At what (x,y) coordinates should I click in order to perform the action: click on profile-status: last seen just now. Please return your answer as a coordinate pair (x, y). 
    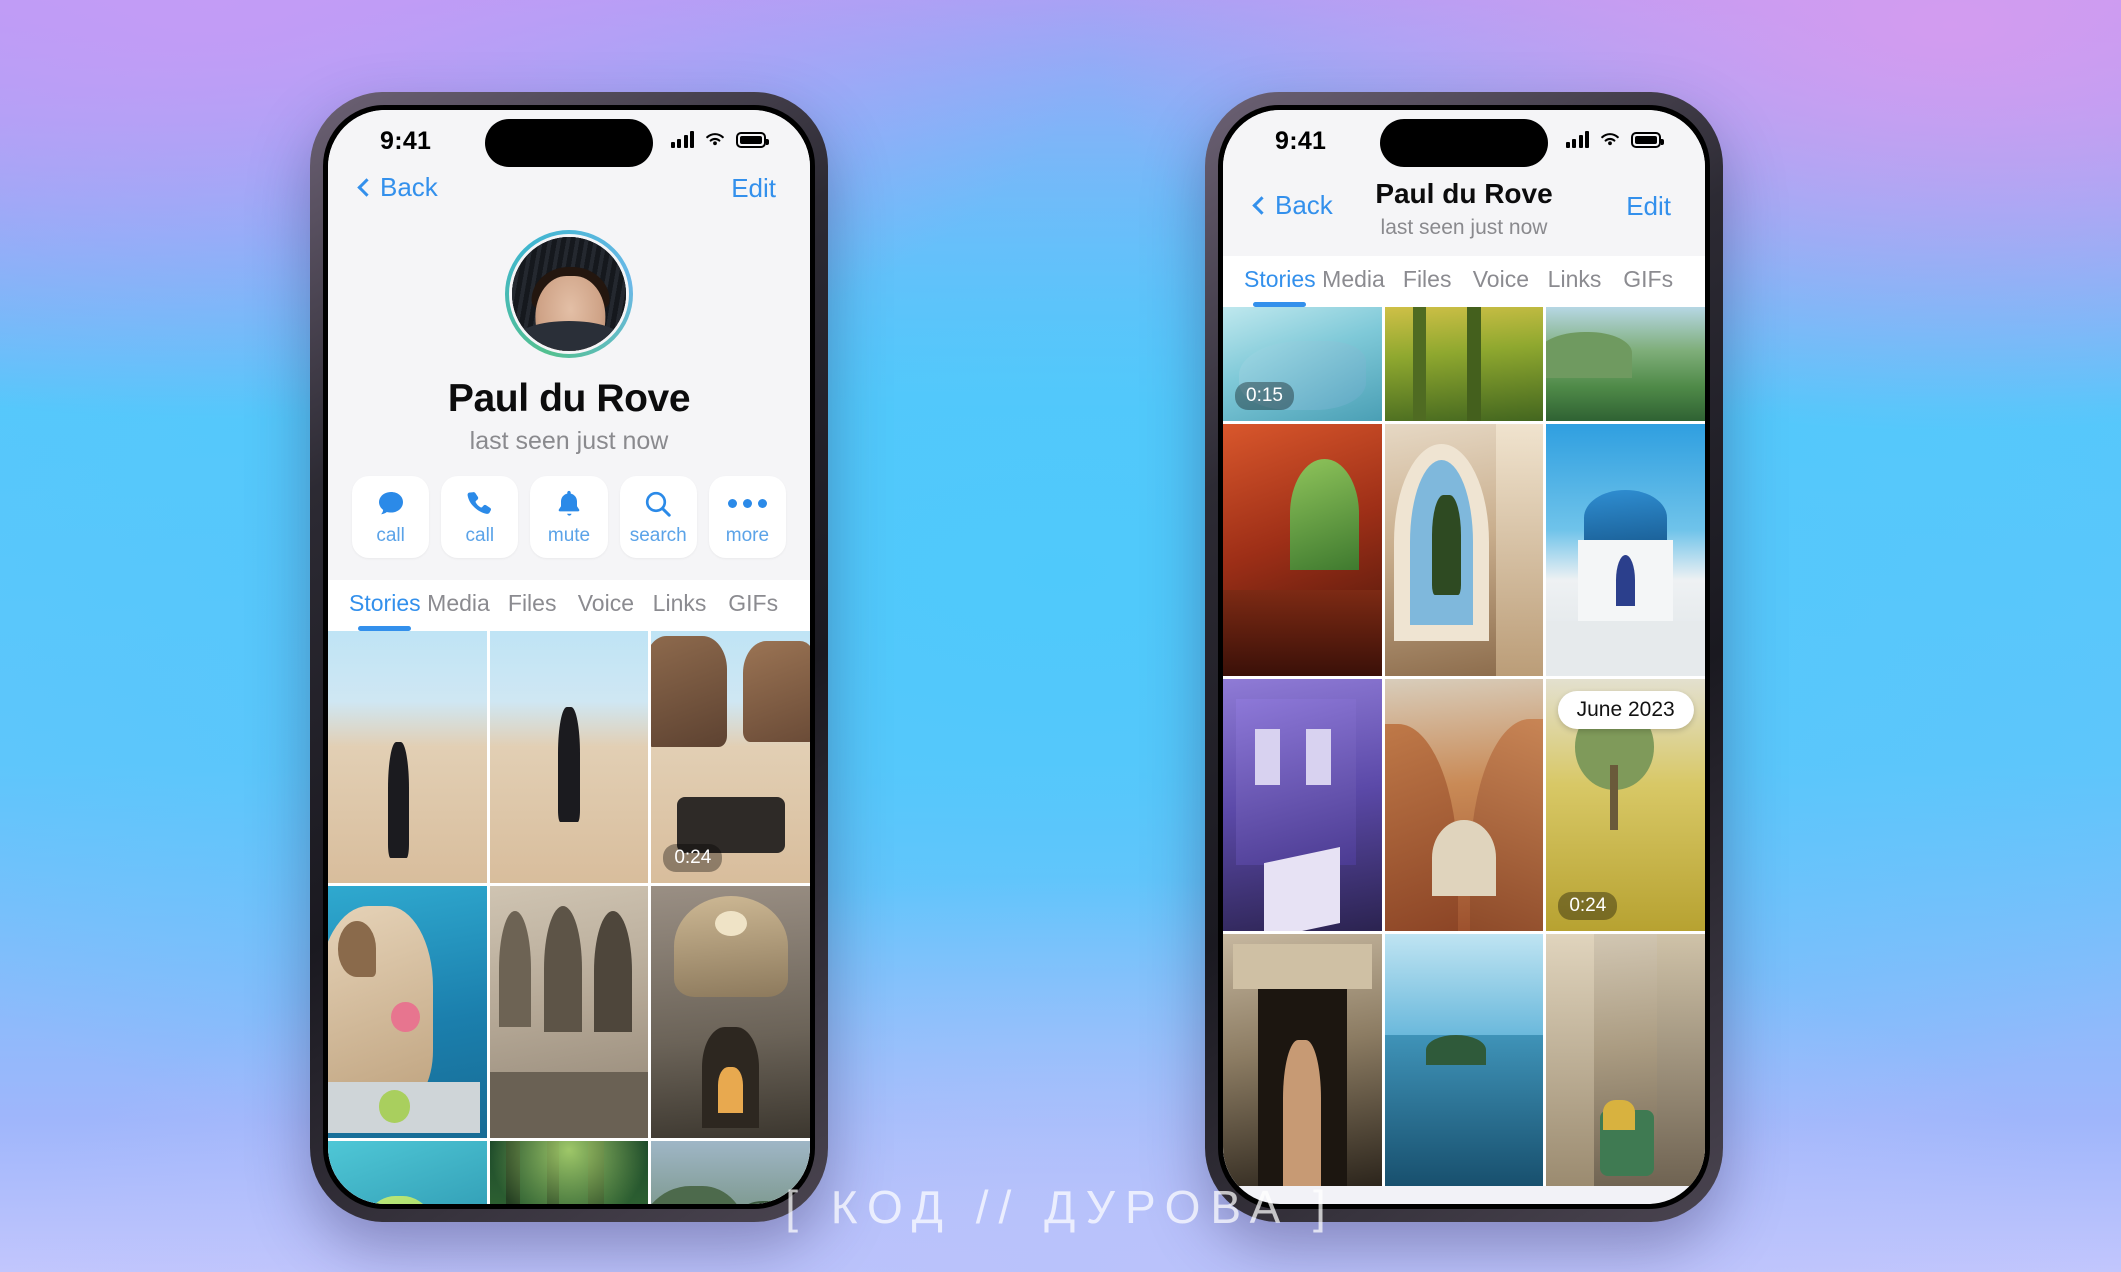
    Looking at the image, I should click on (569, 441).